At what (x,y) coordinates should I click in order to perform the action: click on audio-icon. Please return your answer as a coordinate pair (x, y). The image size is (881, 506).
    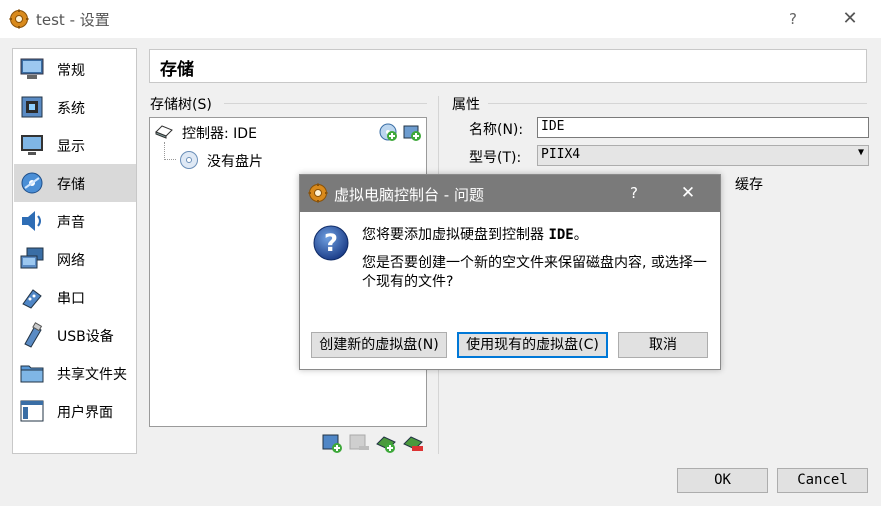
    Looking at the image, I should click on (31, 221).